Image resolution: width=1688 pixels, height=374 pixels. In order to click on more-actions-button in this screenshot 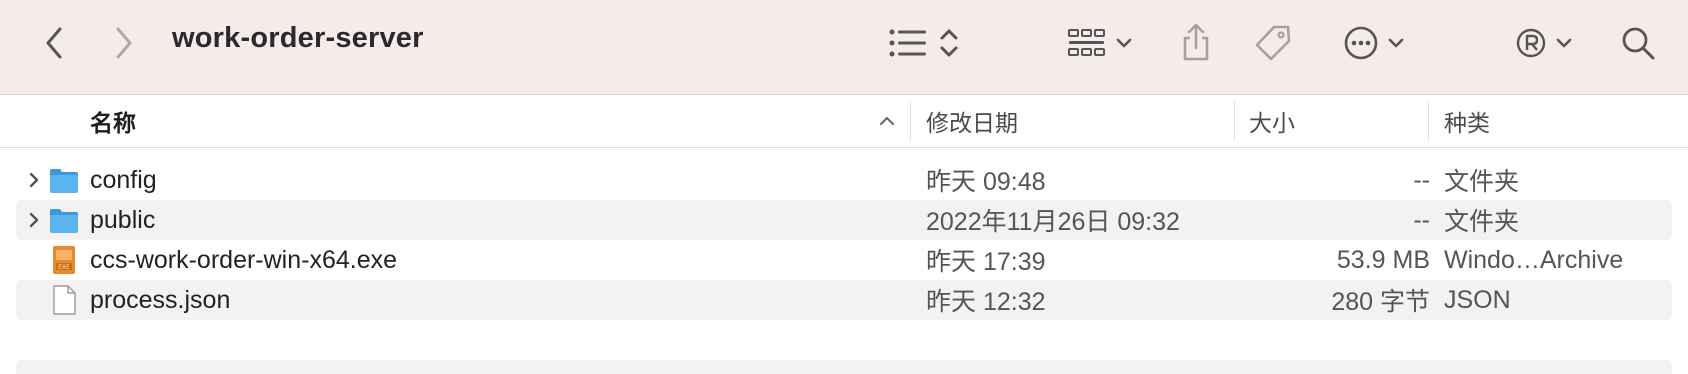, I will do `click(1374, 43)`.